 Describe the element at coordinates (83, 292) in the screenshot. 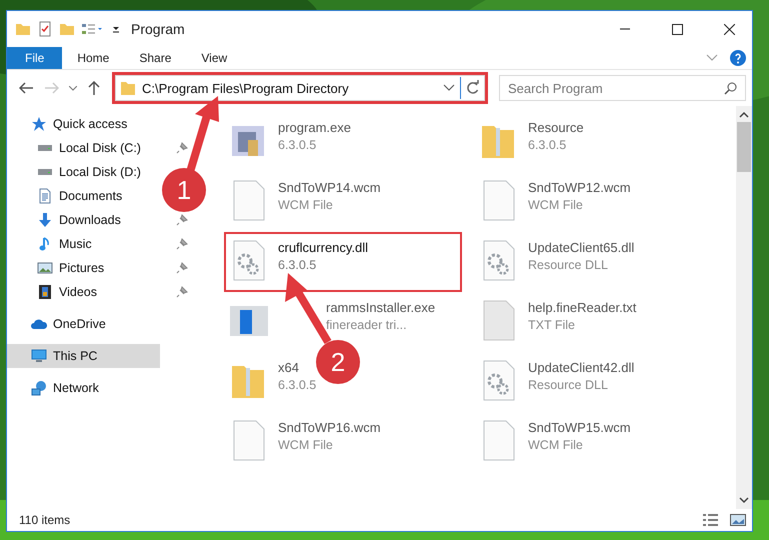

I see `sidebar-item: Videos` at that location.